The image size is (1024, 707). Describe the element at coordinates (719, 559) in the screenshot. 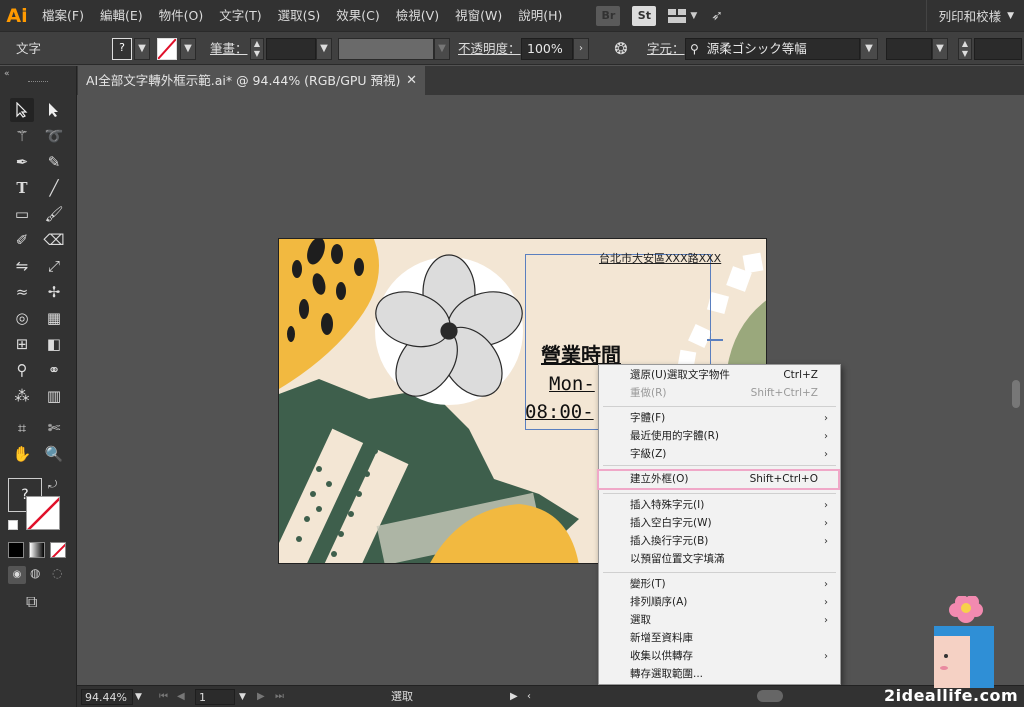

I see `menu-item-fill-placeholder: 以預留位置文字填滿` at that location.